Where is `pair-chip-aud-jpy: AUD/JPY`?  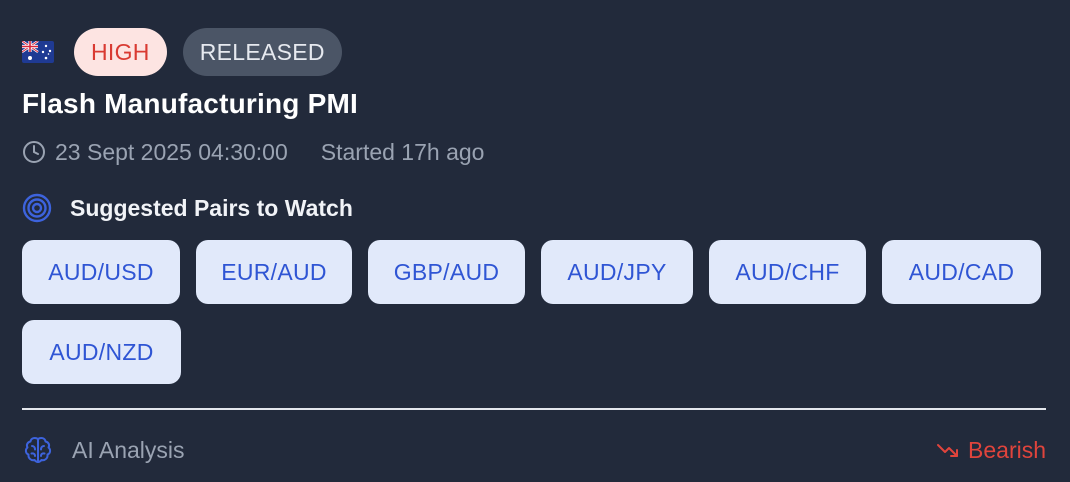 pair-chip-aud-jpy: AUD/JPY is located at coordinates (617, 272).